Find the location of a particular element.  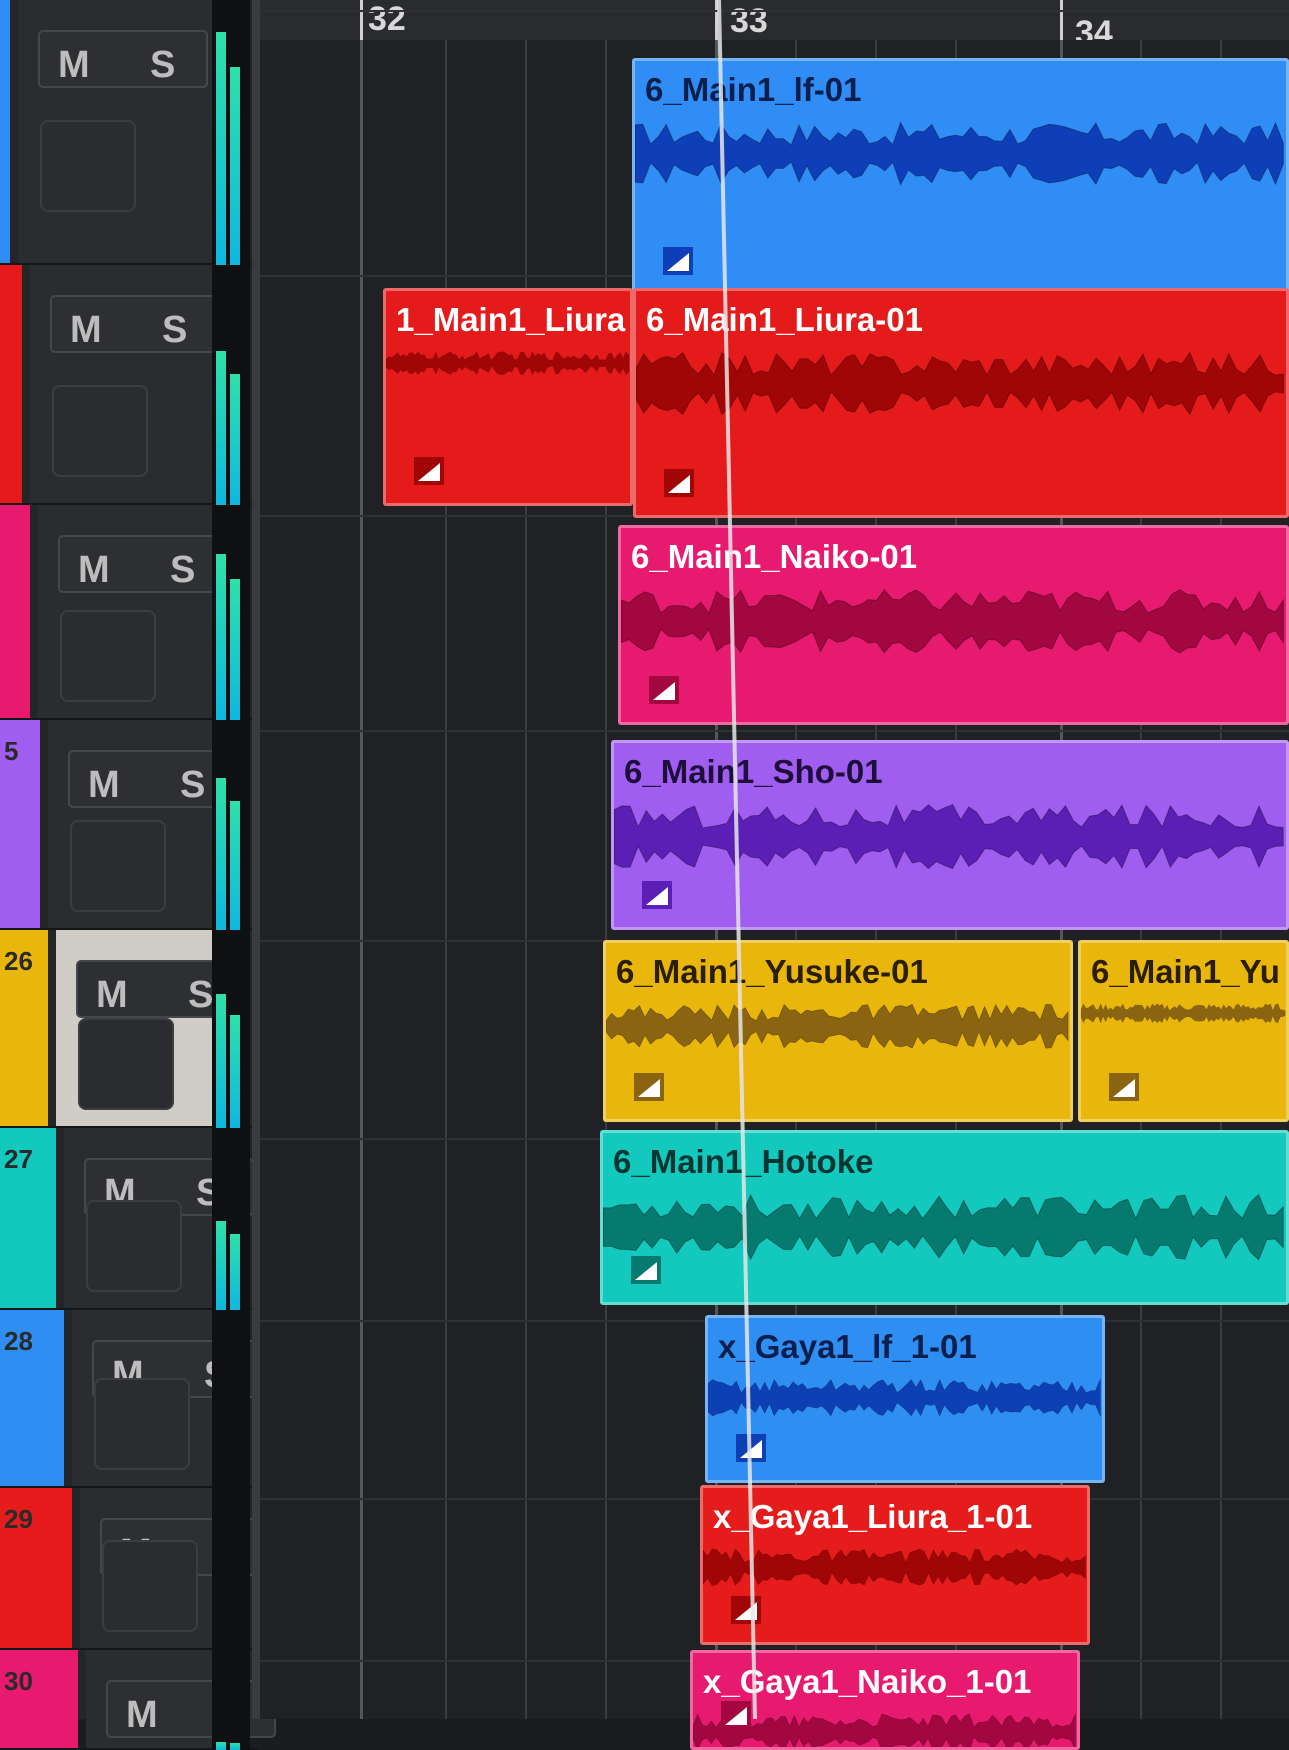

grid-row-line is located at coordinates (774, 731).